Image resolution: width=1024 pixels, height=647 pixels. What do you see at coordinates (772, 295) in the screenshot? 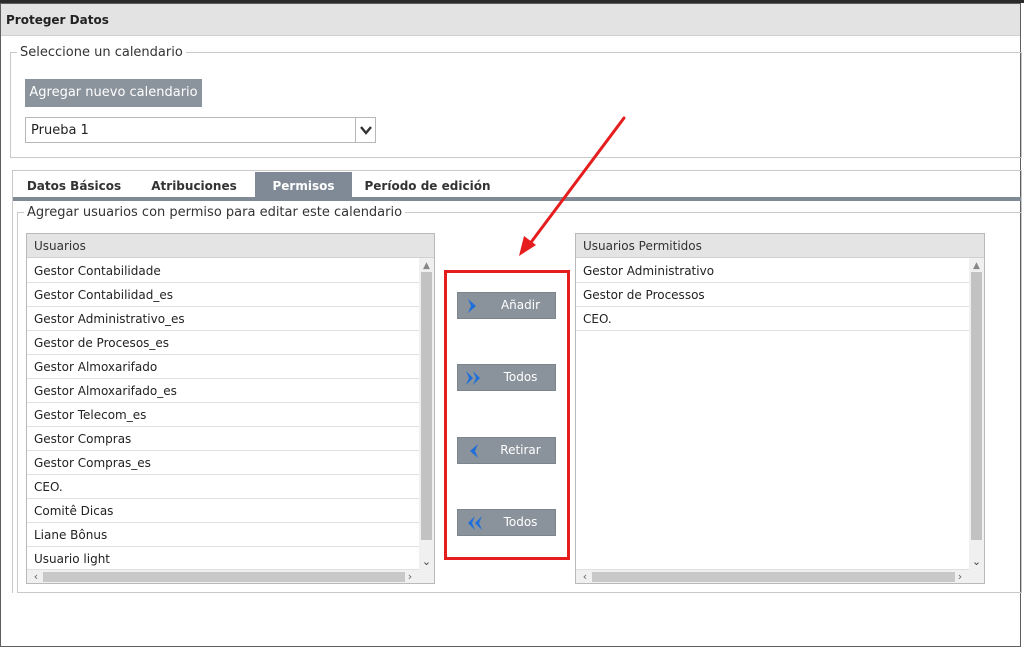
I see `list-item: Gestor de Processos` at bounding box center [772, 295].